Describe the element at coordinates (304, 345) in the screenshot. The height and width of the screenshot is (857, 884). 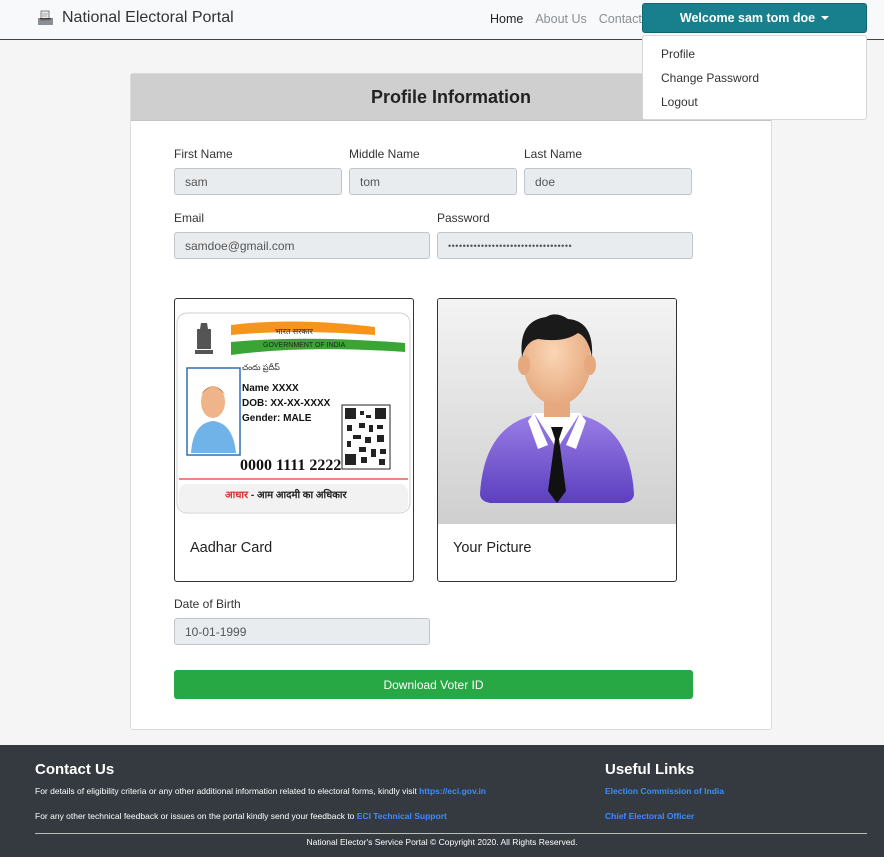
I see `aadhar-govt-english: GOVERNMENT OF INDIA` at that location.